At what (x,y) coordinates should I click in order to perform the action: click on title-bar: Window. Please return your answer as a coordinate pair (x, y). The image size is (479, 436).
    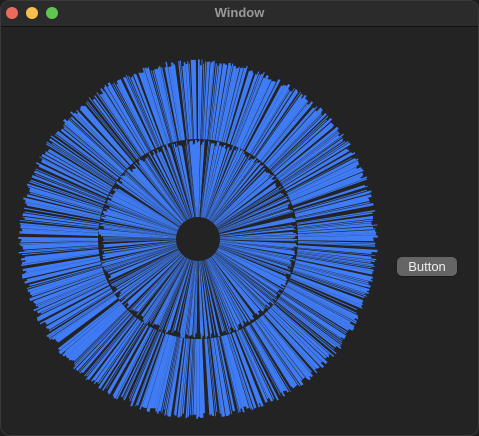
    Looking at the image, I should click on (239, 14).